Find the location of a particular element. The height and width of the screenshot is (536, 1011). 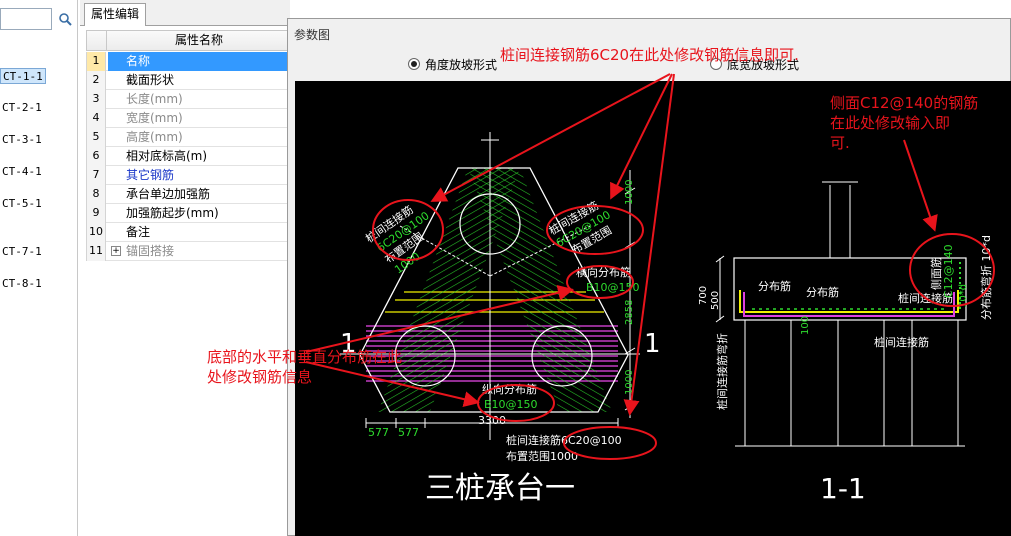

dim-2858: 2858 is located at coordinates (629, 312).